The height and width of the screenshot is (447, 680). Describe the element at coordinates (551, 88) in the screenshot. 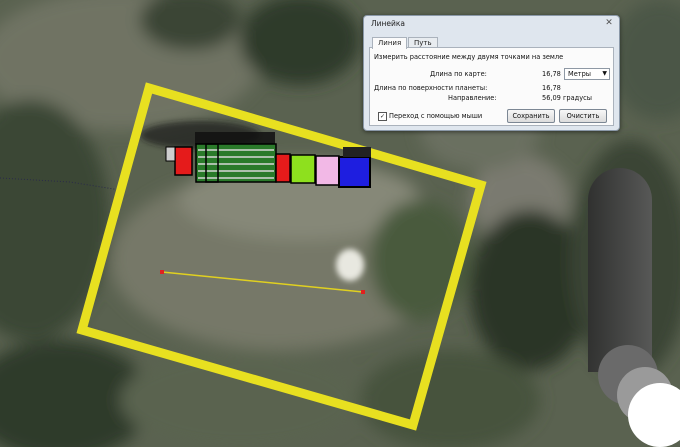

I see `surface-length-value: 16,78` at that location.